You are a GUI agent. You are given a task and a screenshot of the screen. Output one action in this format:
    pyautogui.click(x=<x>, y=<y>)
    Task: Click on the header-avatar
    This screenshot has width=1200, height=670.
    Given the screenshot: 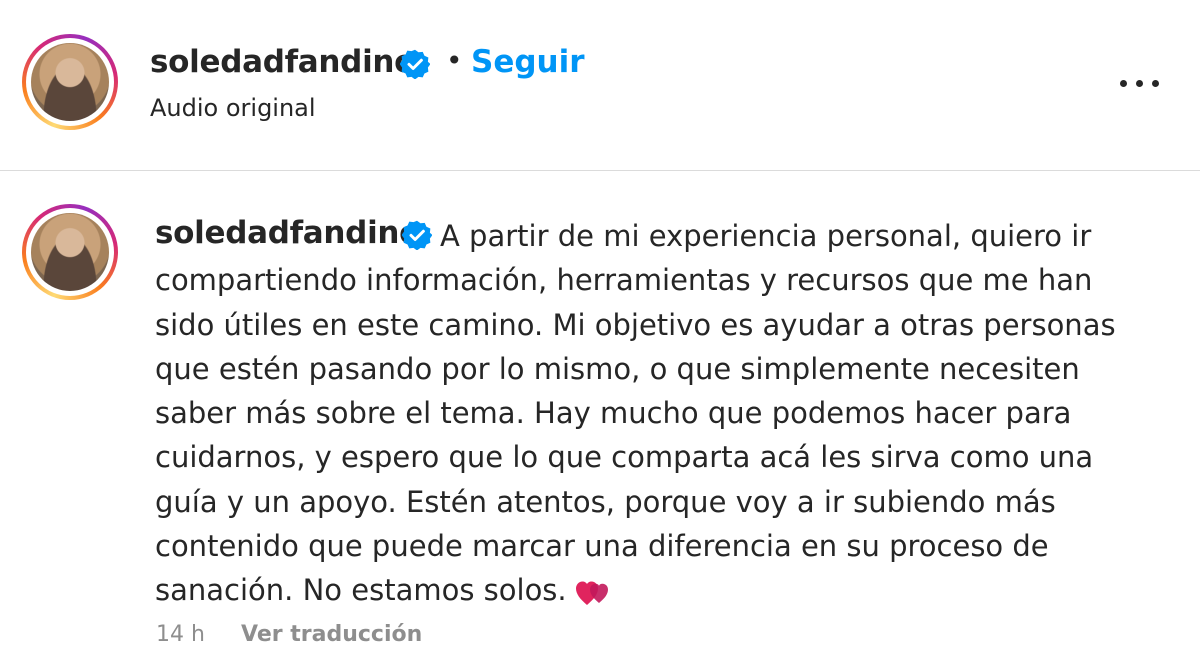 What is the action you would take?
    pyautogui.click(x=70, y=82)
    